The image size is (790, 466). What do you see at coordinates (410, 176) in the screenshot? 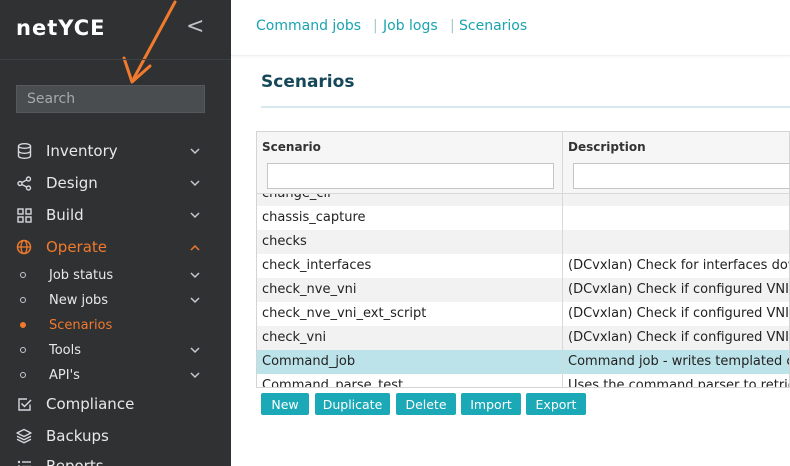
I see `scenario-filter-input` at bounding box center [410, 176].